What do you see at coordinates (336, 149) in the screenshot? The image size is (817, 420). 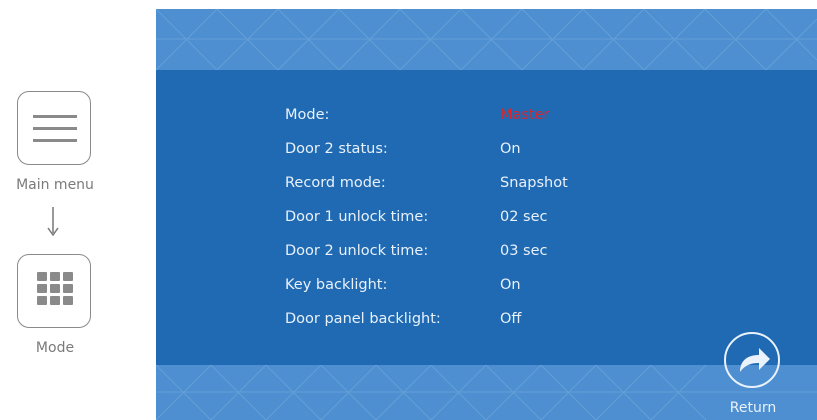 I see `setting-label: Door 2 status:` at bounding box center [336, 149].